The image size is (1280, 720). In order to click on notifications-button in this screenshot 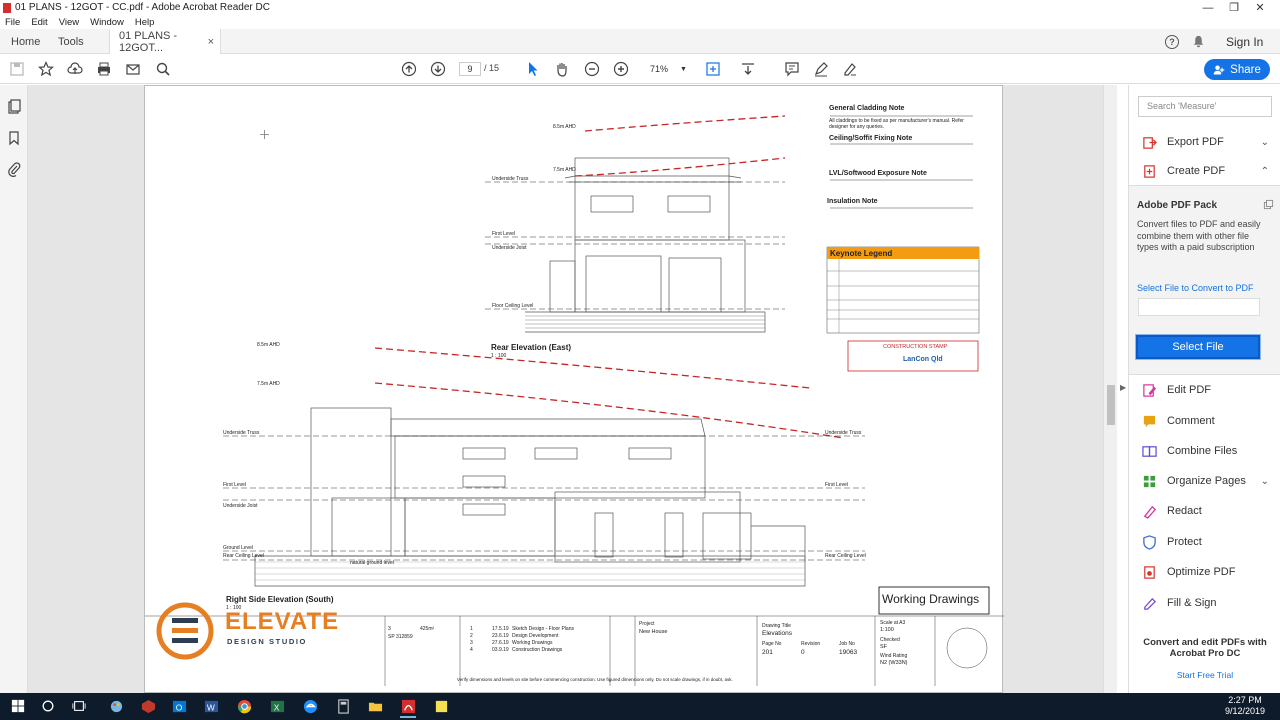, I will do `click(1198, 41)`.